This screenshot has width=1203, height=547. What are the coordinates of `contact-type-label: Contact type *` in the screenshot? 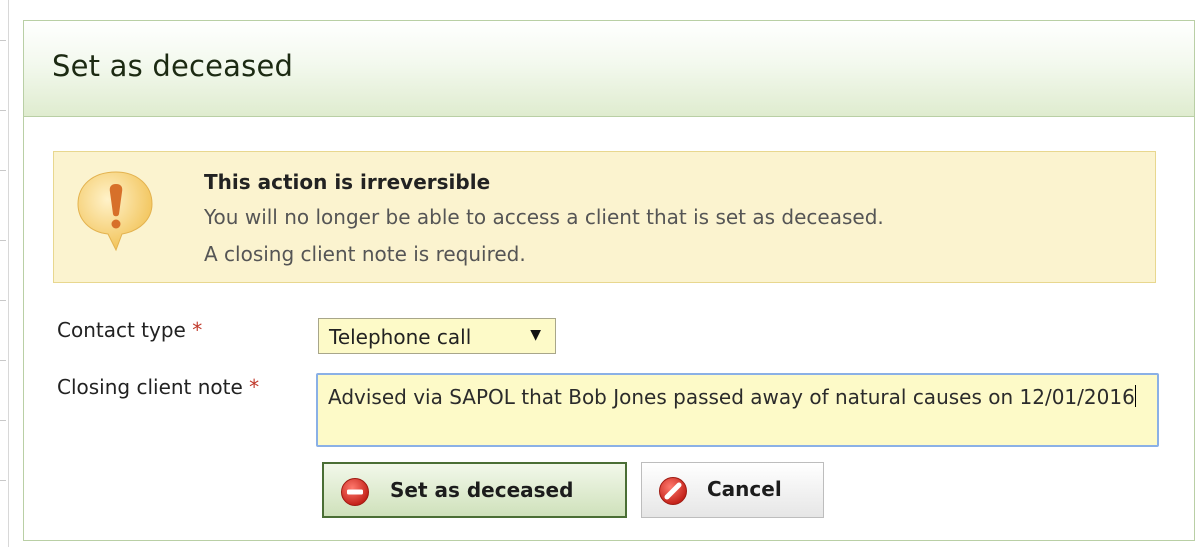 It's located at (130, 330).